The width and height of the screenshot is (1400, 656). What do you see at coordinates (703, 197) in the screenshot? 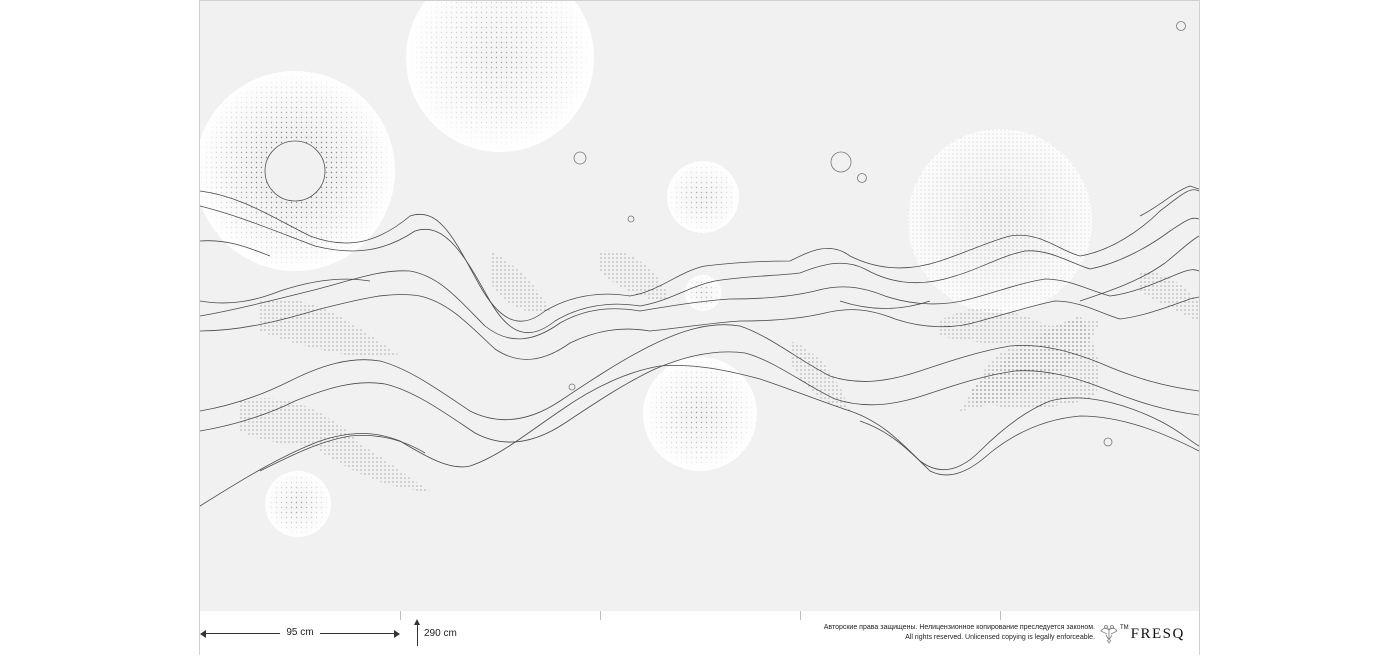
I see `sphere-mid` at bounding box center [703, 197].